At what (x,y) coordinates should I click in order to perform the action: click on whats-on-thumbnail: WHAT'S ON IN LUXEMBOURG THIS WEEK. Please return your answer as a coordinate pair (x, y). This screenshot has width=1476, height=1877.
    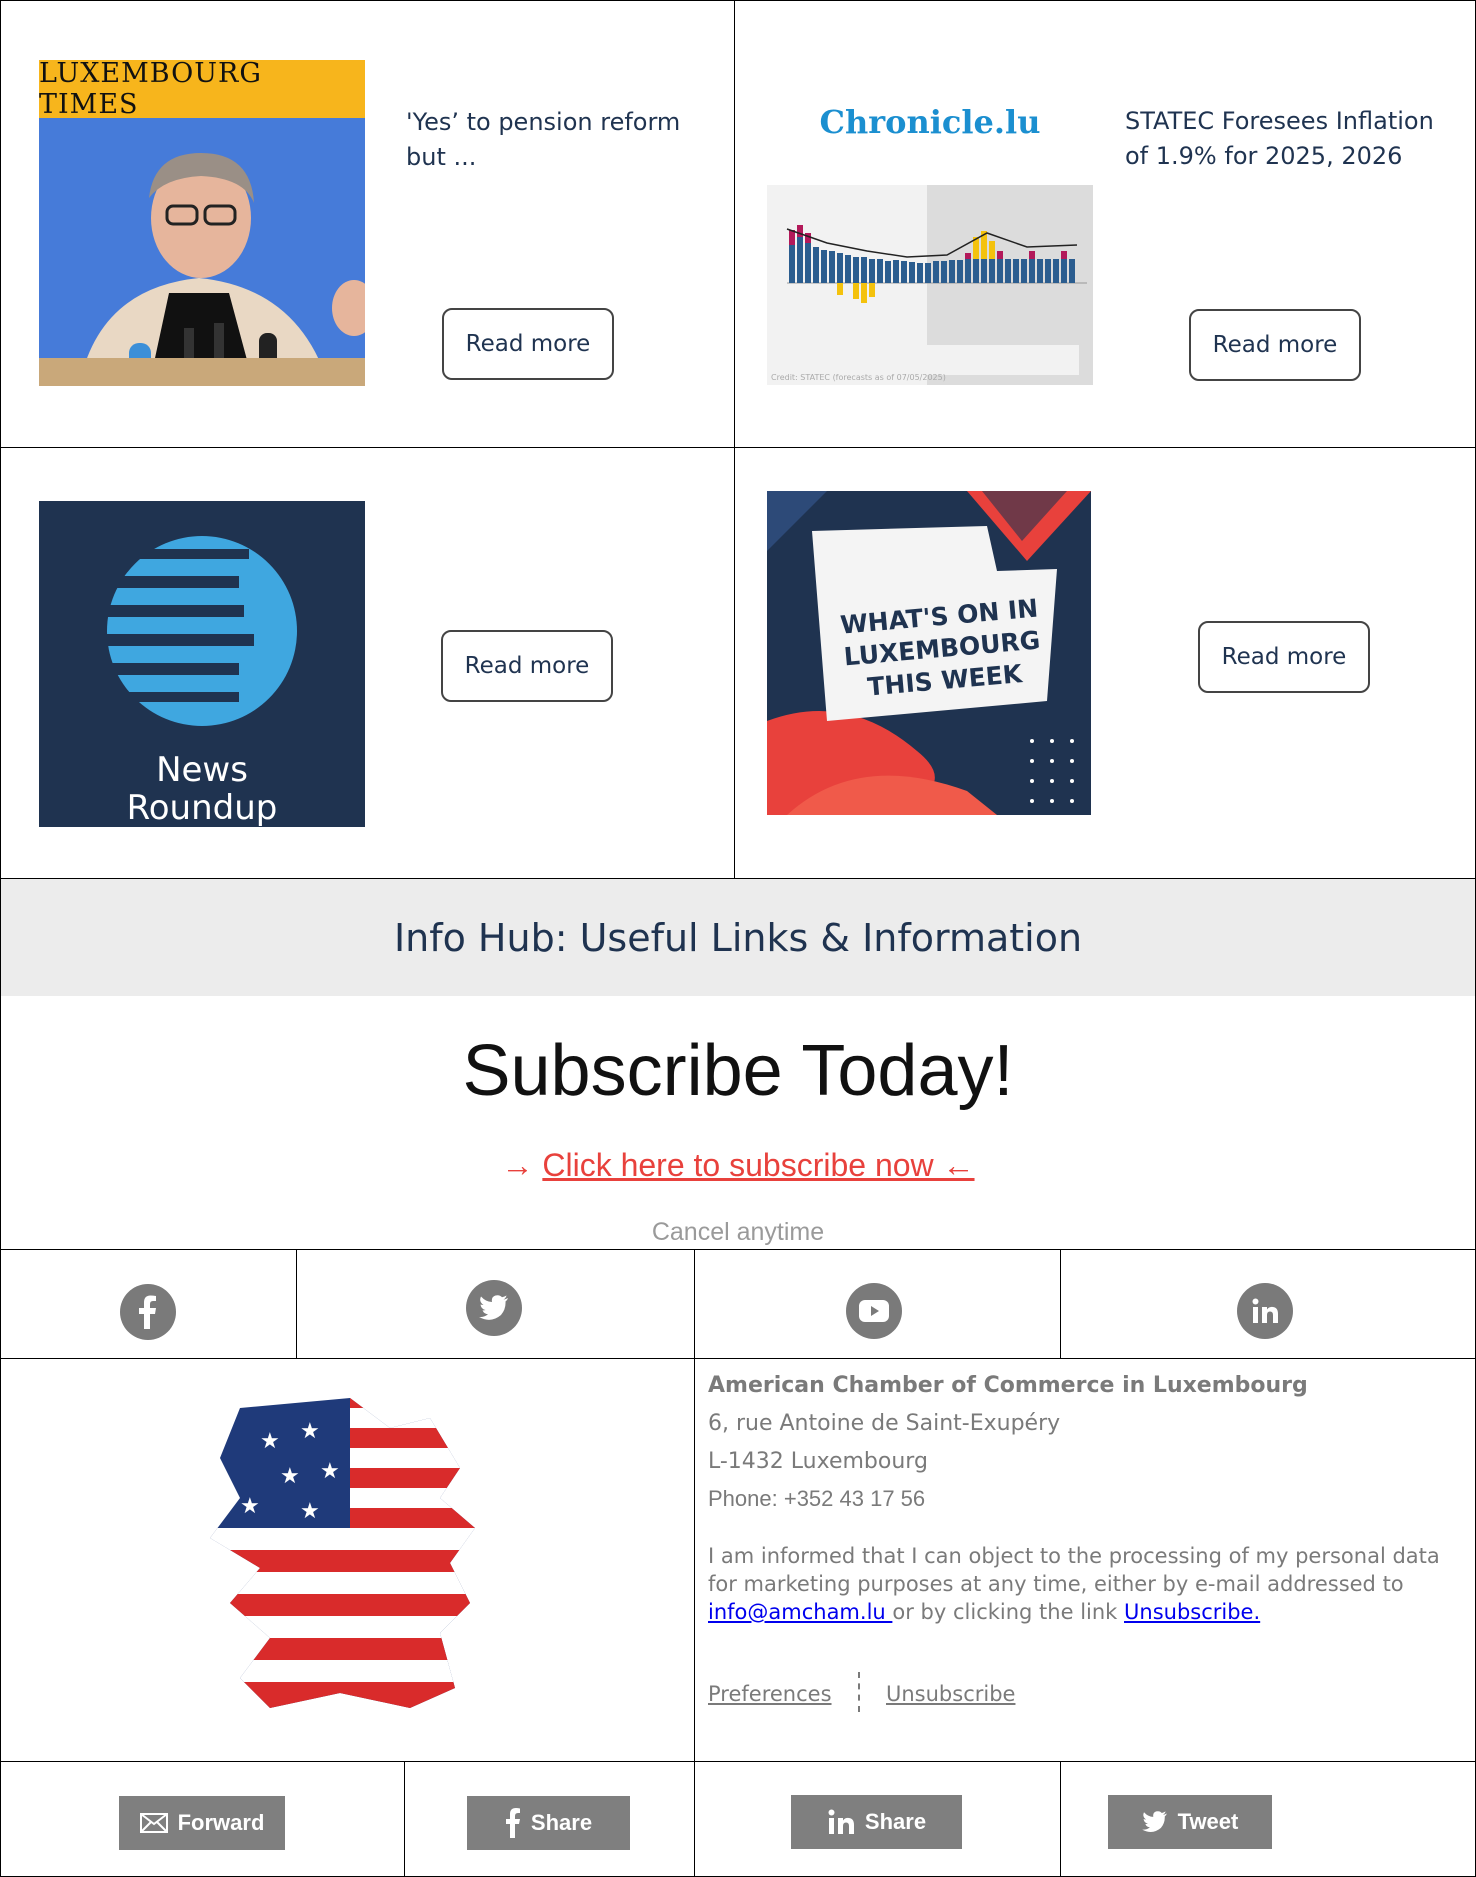
    Looking at the image, I should click on (929, 653).